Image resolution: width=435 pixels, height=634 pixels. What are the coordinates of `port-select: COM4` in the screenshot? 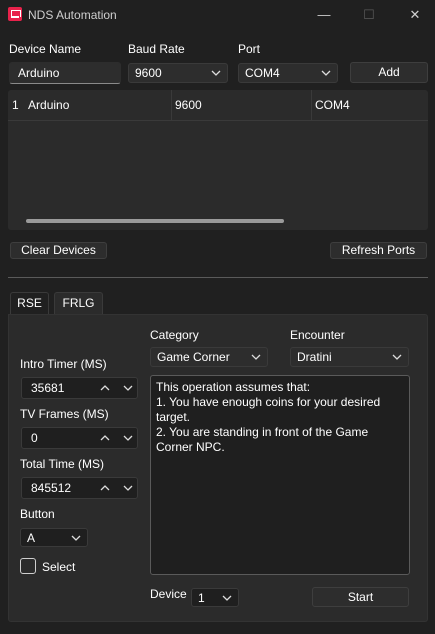 It's located at (288, 73).